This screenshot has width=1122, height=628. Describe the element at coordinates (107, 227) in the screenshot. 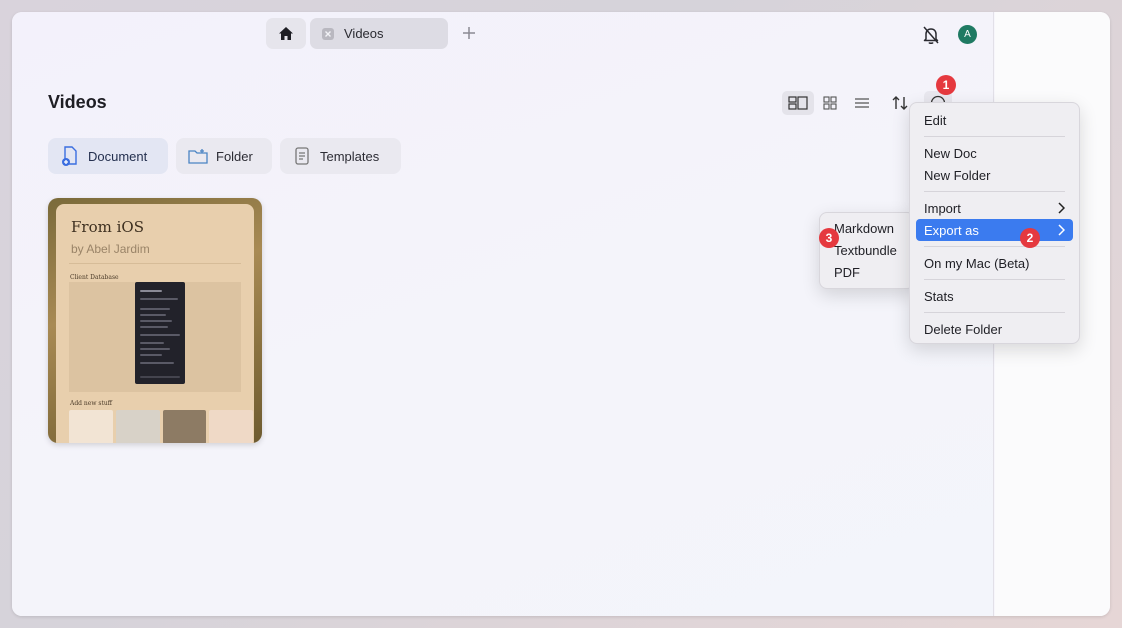

I see `card-title: From iOS` at that location.